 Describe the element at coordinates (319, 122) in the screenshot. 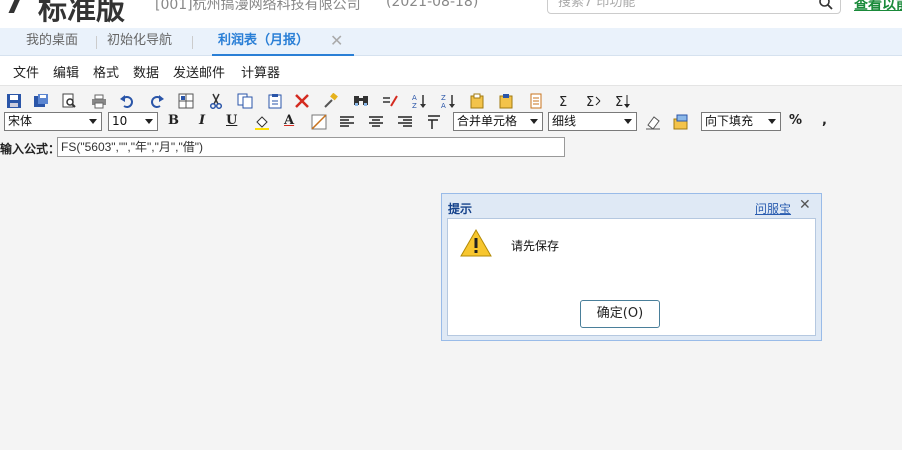

I see `border-icon` at that location.